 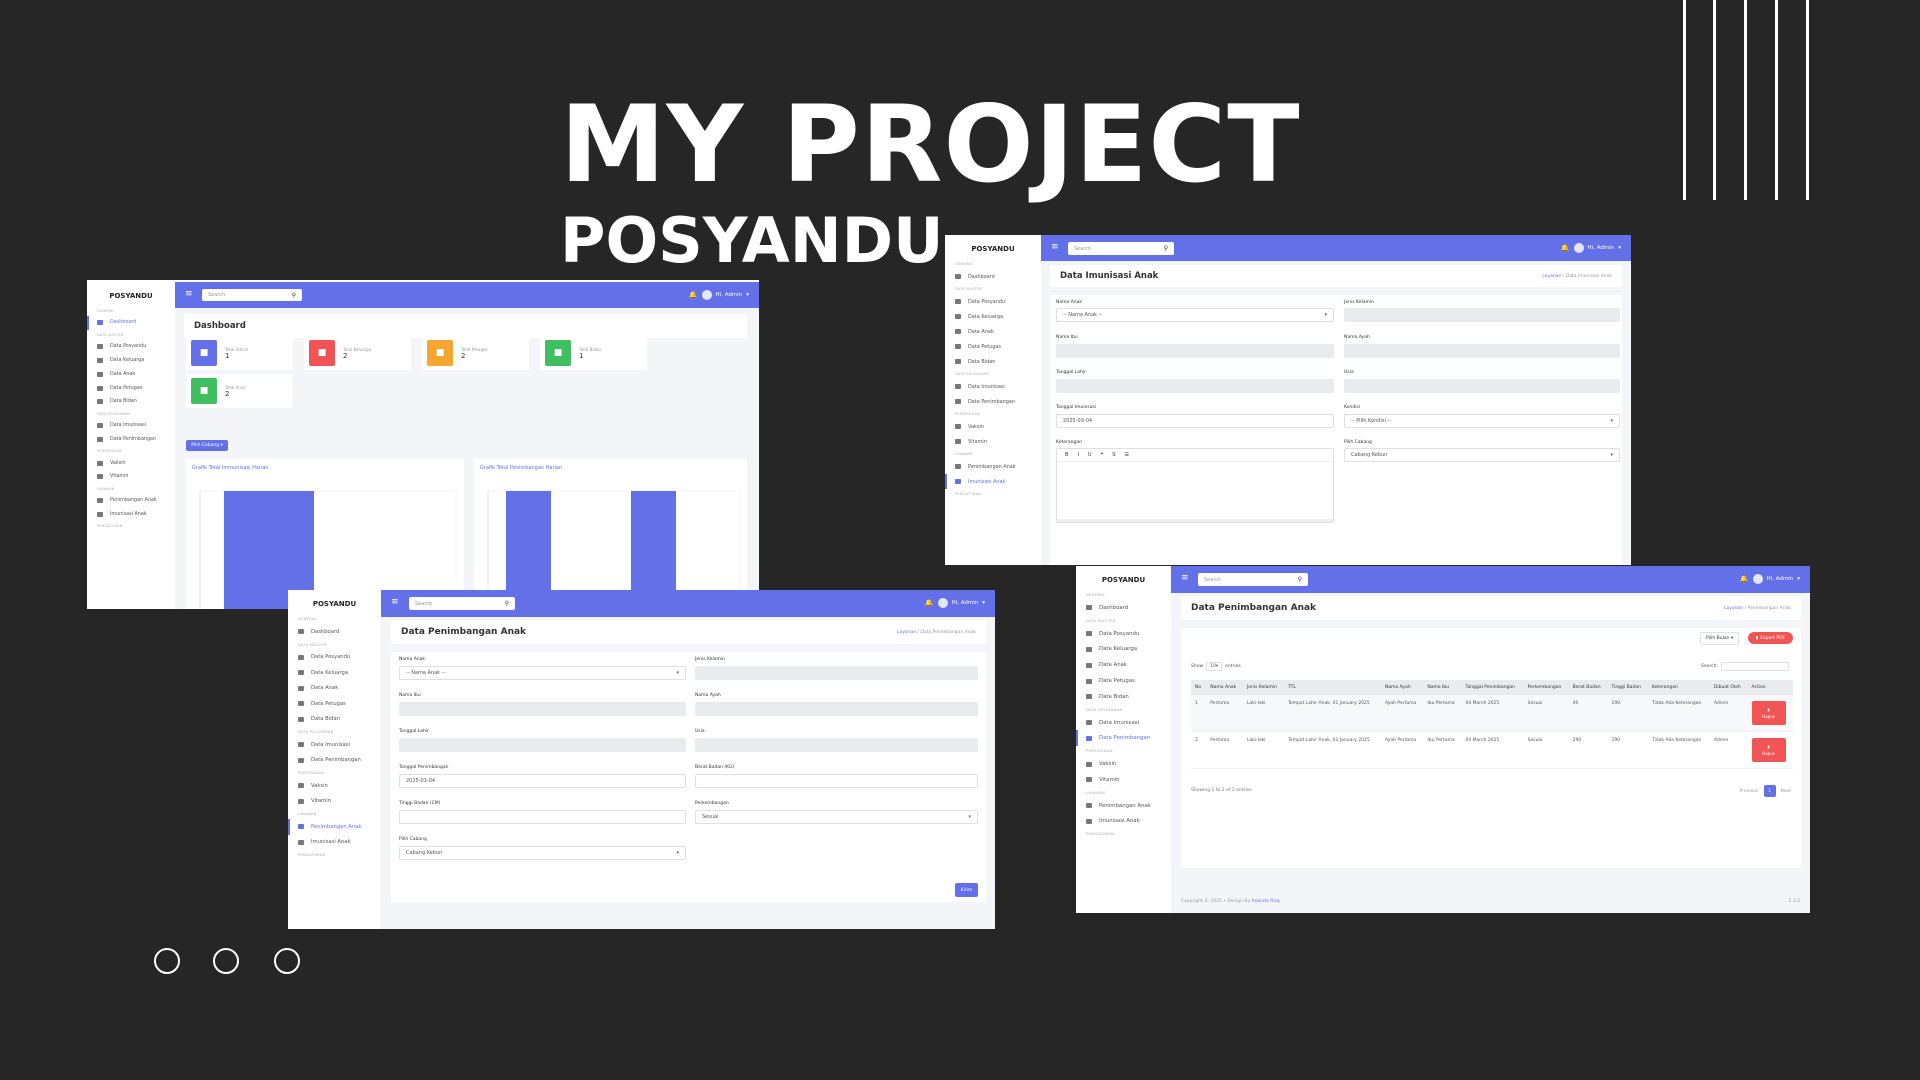 I want to click on berat-badan-input, so click(x=836, y=781).